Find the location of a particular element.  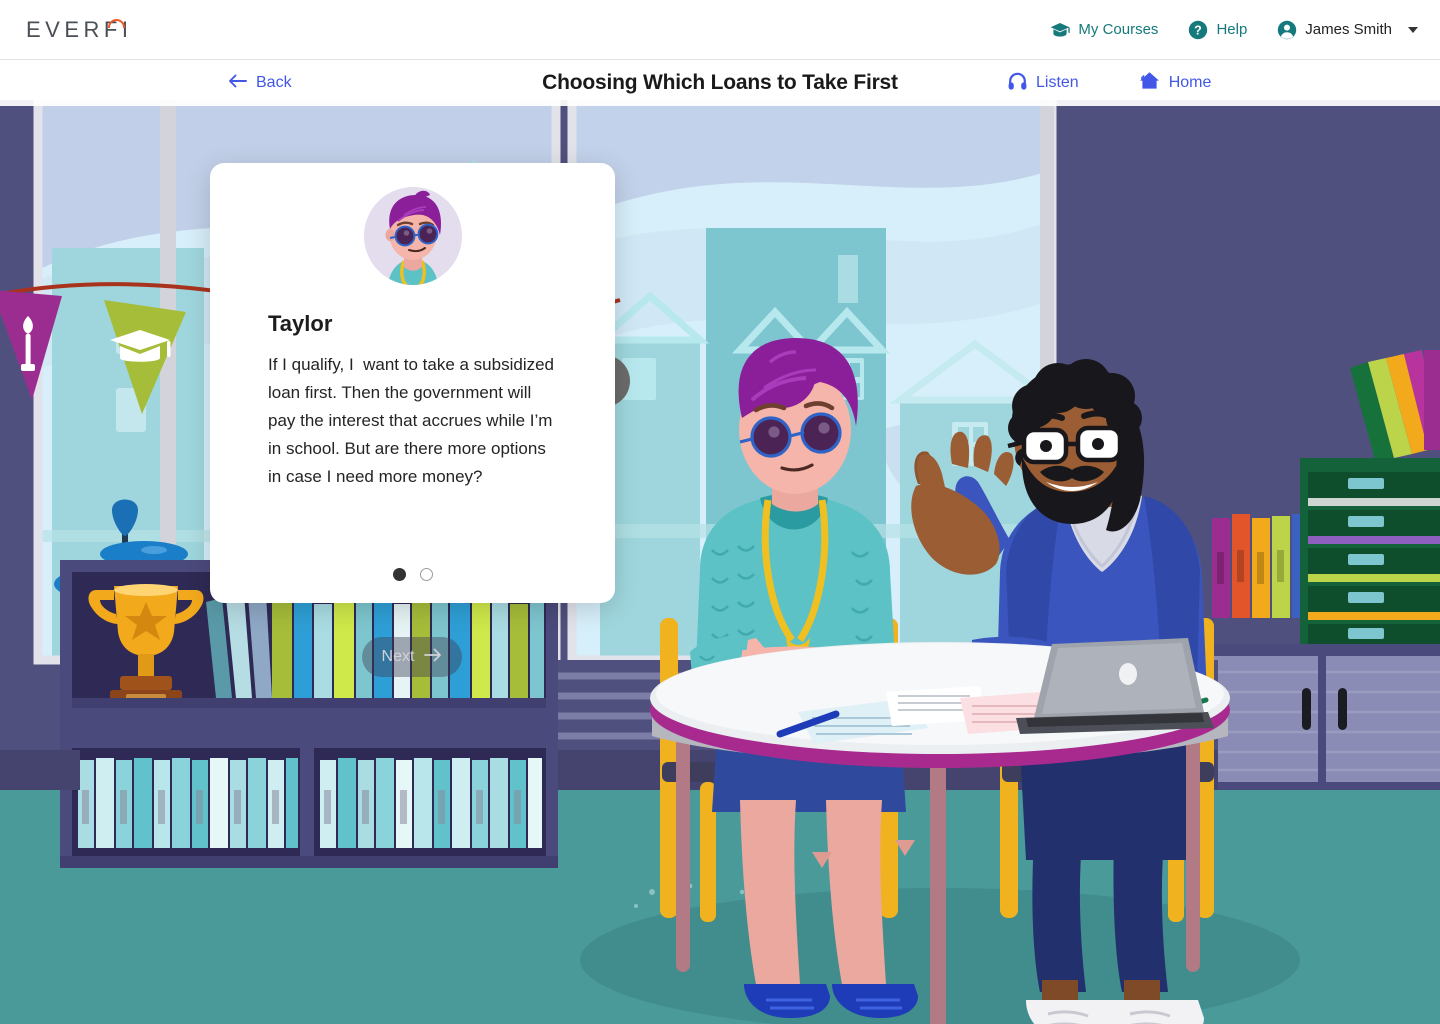

nav-user-name: James Smith is located at coordinates (1348, 29).